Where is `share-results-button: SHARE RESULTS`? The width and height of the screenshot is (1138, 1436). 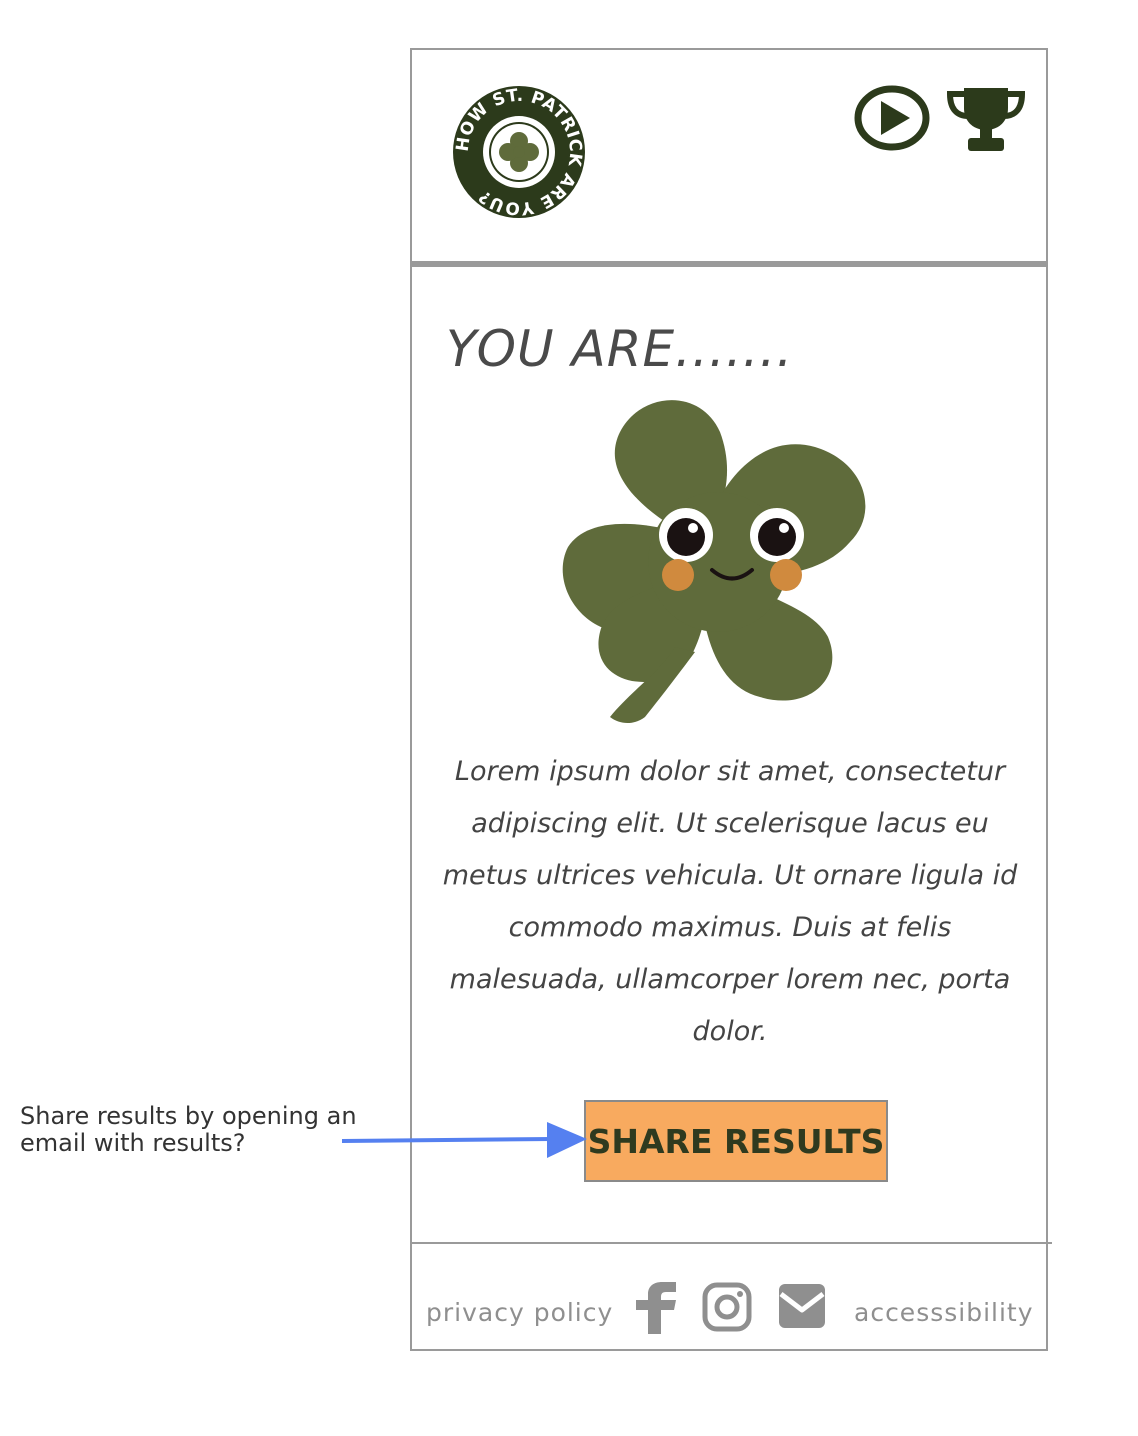
share-results-button: SHARE RESULTS is located at coordinates (736, 1141).